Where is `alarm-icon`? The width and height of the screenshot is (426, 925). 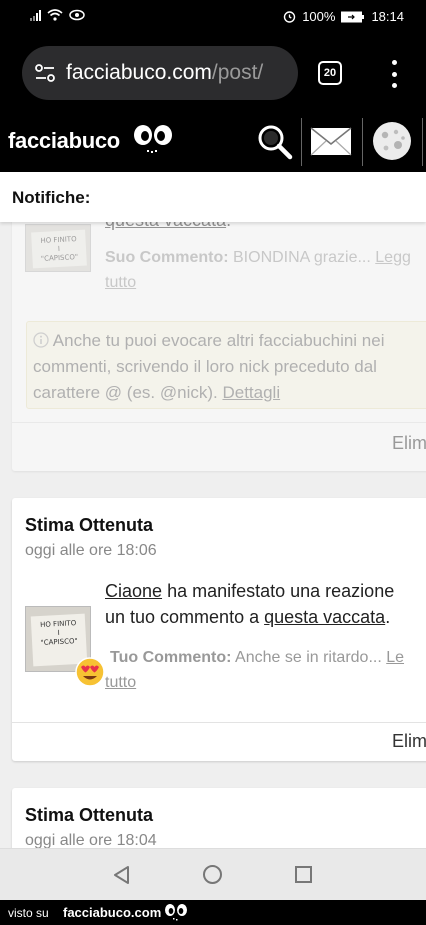
alarm-icon is located at coordinates (290, 17).